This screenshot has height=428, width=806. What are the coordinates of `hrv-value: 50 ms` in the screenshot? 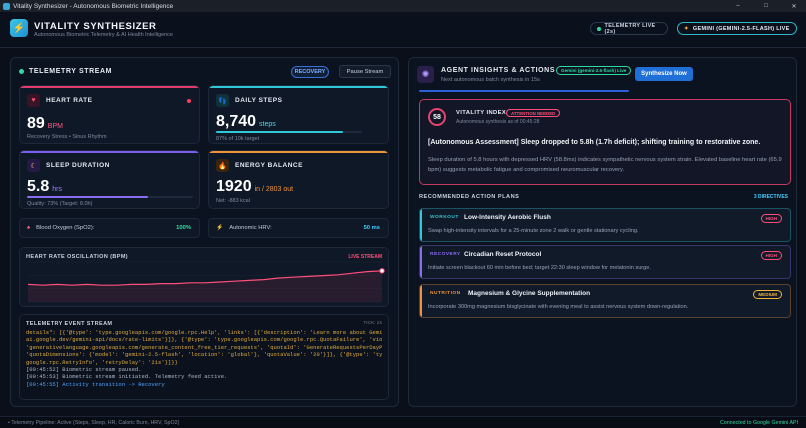 It's located at (371, 228).